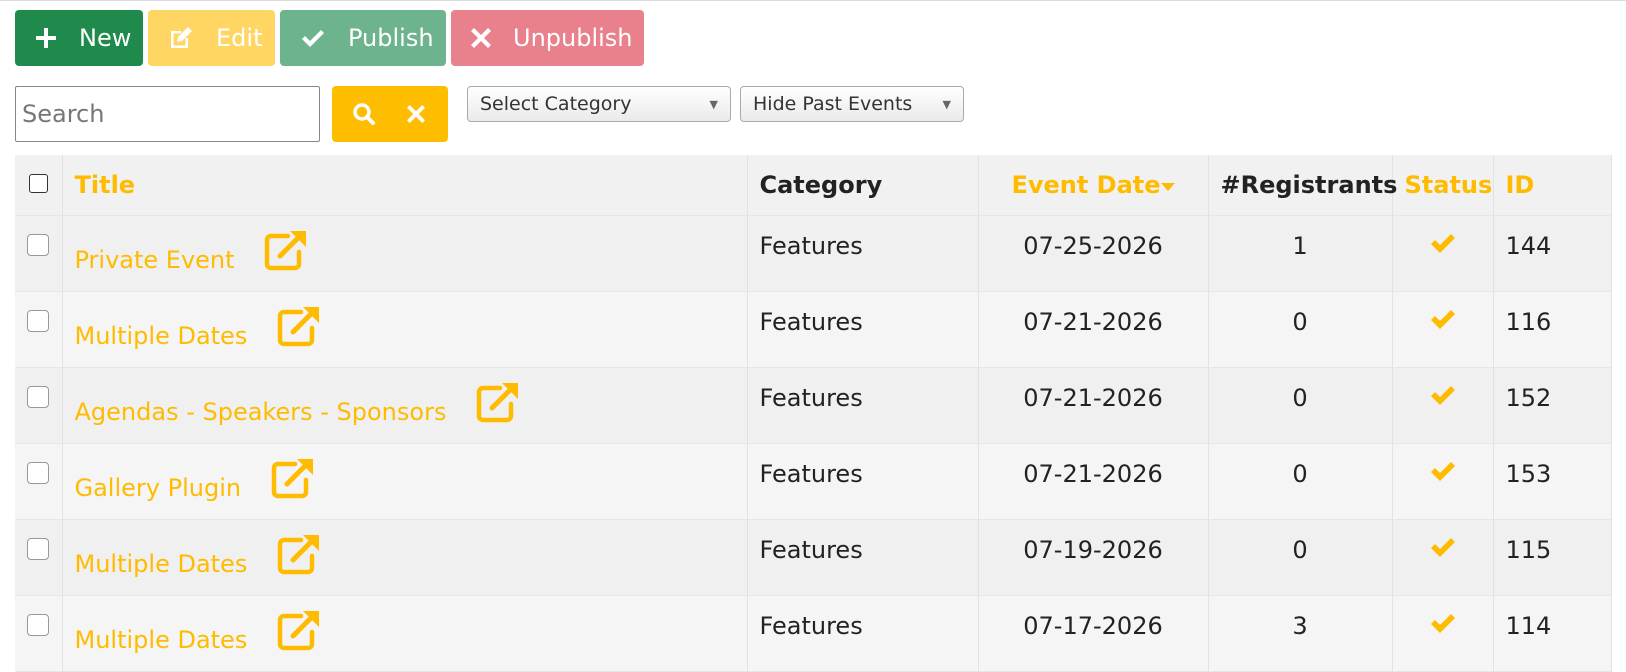 The height and width of the screenshot is (672, 1626). I want to click on event-title-link: Gallery Plugin, so click(158, 488).